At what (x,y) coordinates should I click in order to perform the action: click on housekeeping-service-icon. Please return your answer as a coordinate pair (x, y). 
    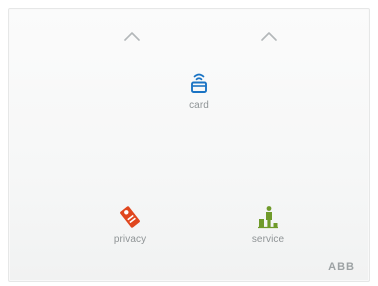
    Looking at the image, I should click on (268, 217).